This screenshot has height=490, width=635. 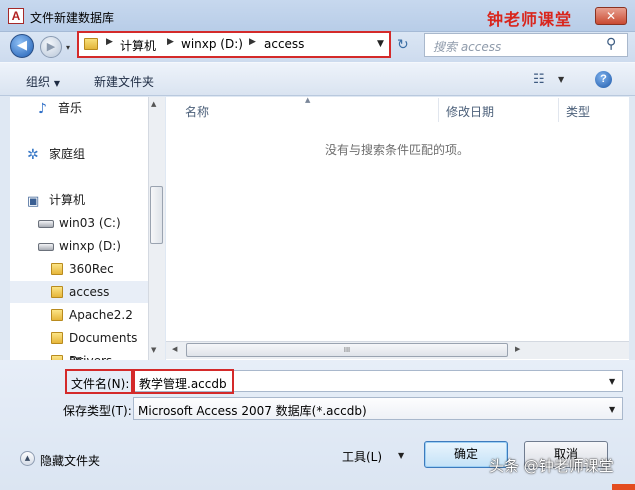 What do you see at coordinates (97, 411) in the screenshot?
I see `filetype-label: 保存类型(T):` at bounding box center [97, 411].